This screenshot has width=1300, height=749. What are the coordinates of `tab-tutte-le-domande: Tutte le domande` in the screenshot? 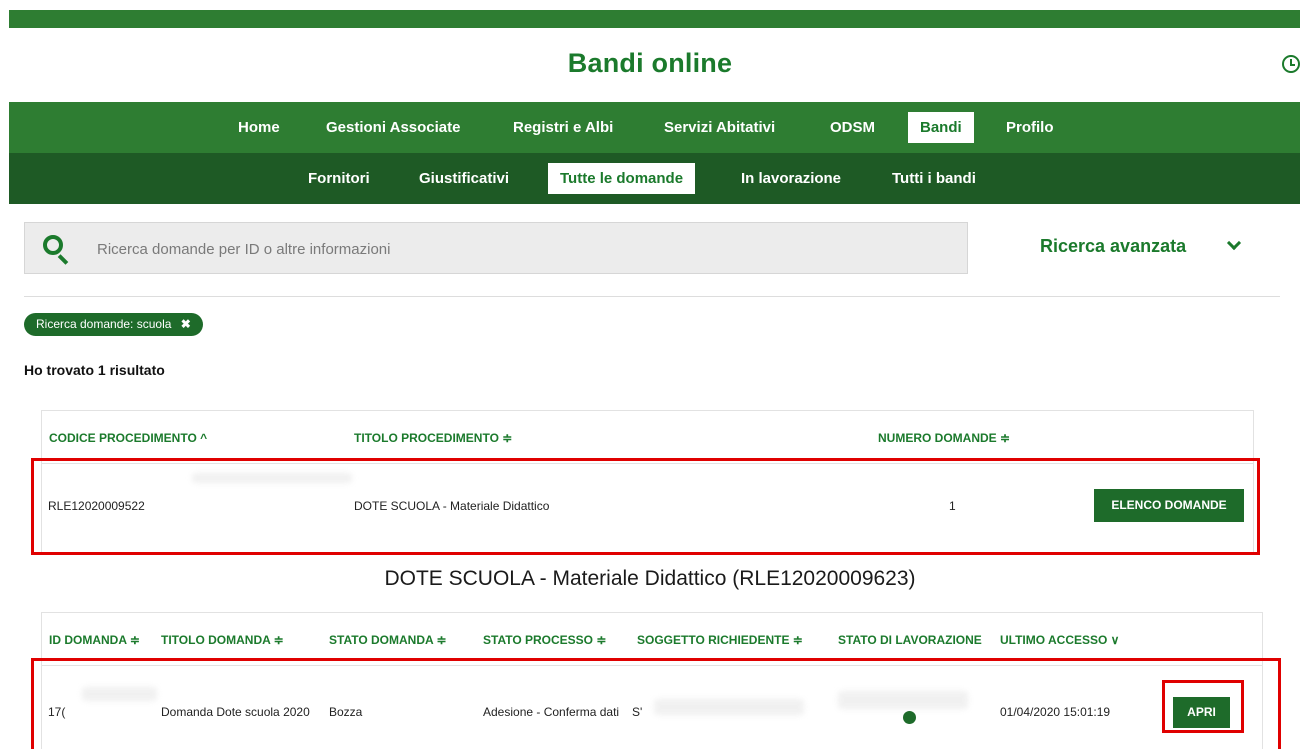 It's located at (622, 178).